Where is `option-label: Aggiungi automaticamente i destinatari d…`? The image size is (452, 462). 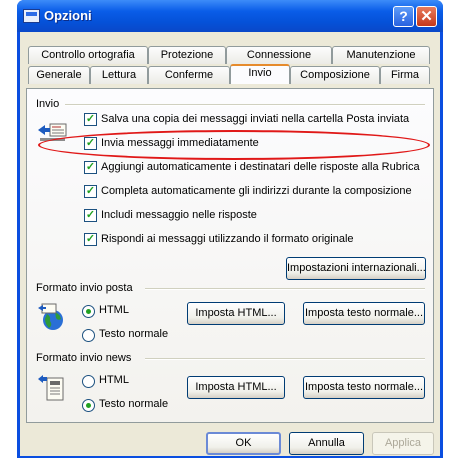
option-label: Aggiungi automaticamente i destinatari d… is located at coordinates (260, 167).